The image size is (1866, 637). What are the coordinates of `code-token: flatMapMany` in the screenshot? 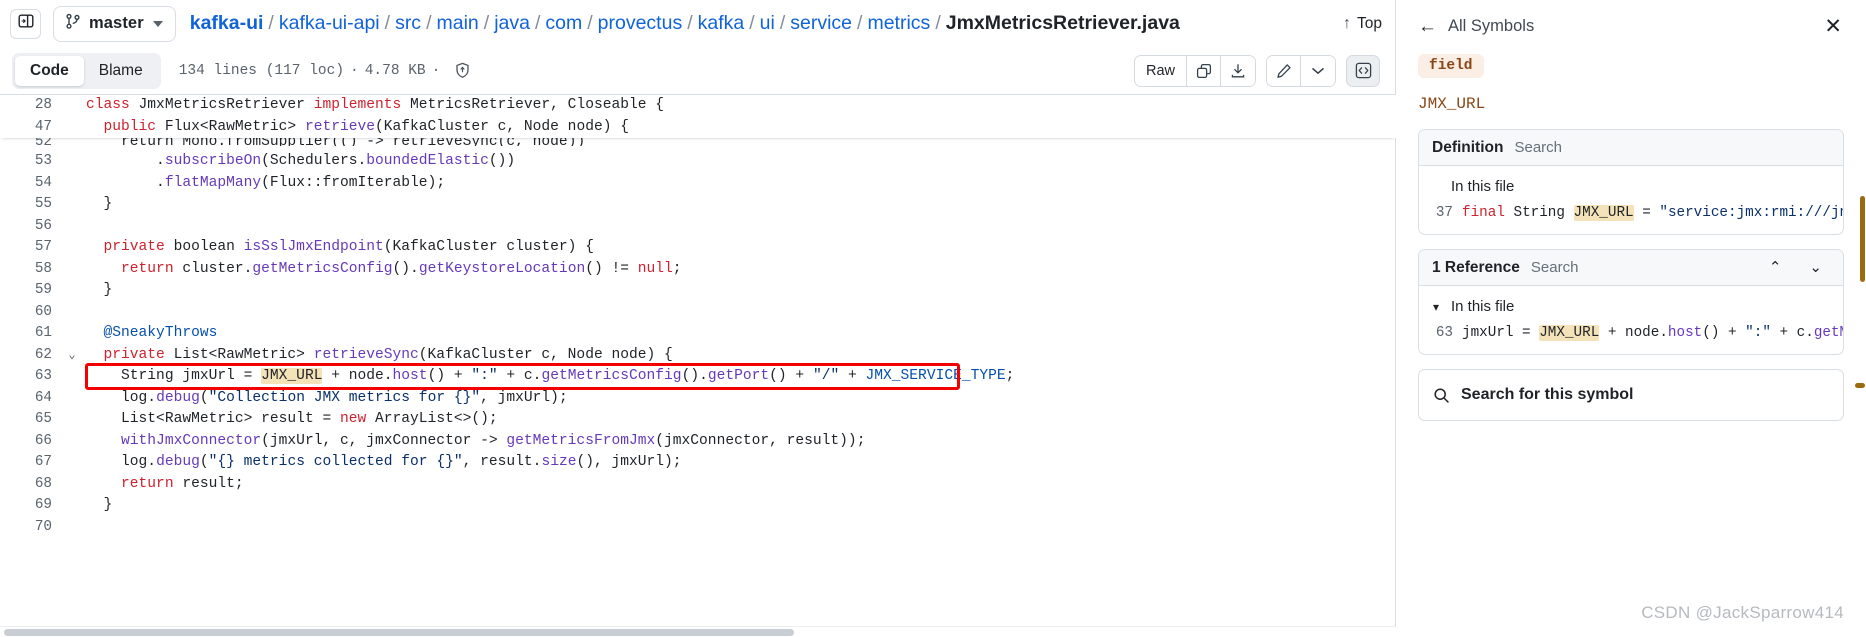 It's located at (213, 182).